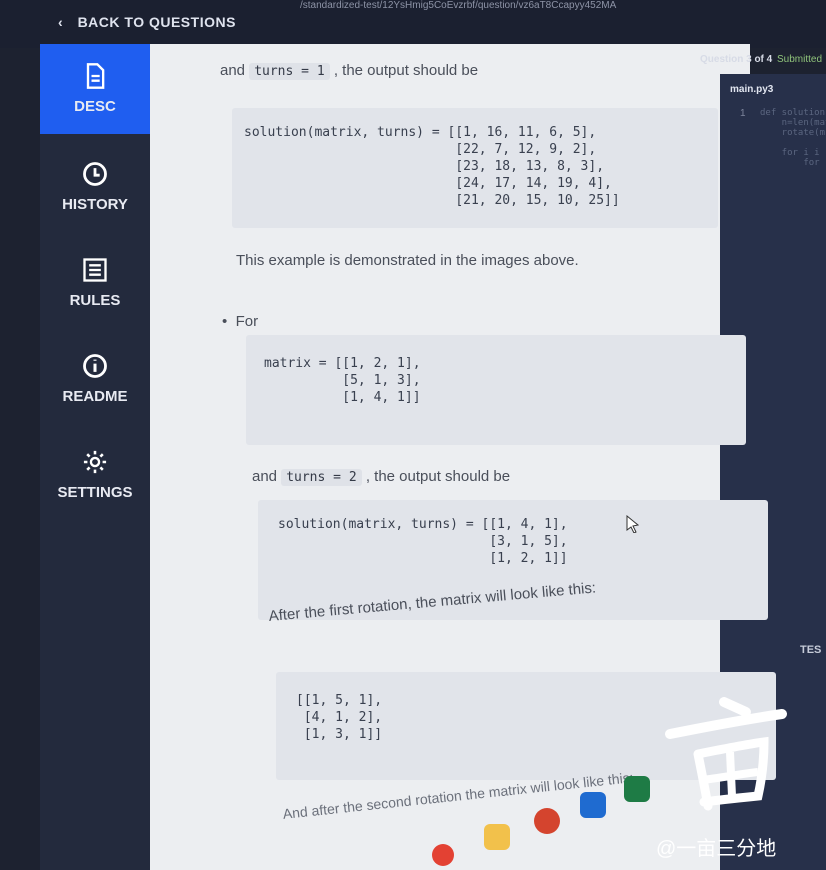 The height and width of the screenshot is (870, 826). I want to click on sidebar-item-rules: RULES, so click(95, 283).